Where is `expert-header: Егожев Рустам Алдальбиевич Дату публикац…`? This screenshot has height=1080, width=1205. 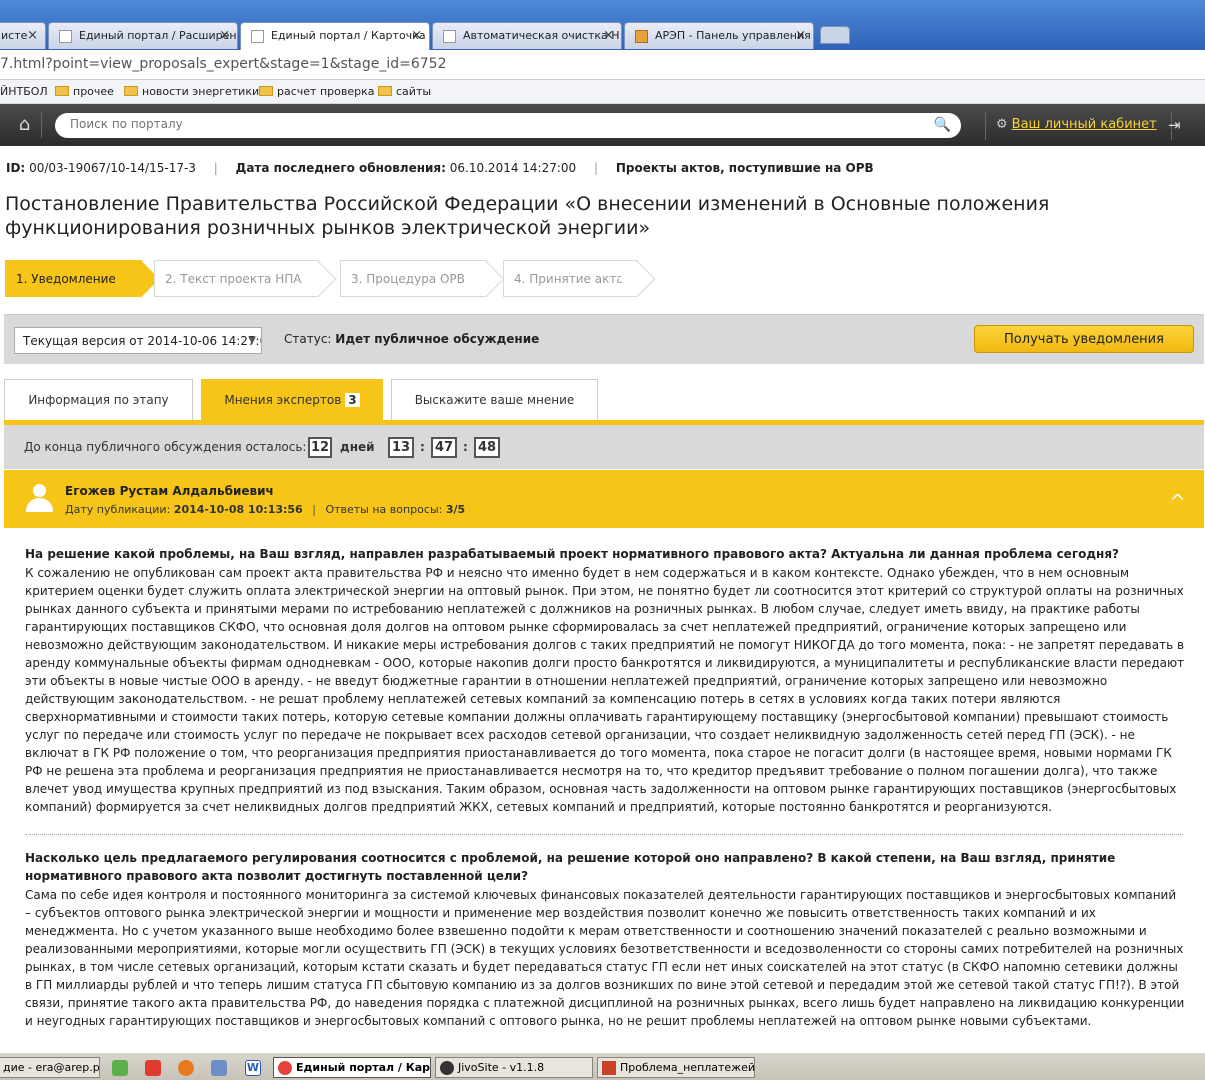
expert-header: Егожев Рустам Алдальбиевич Дату публикац… is located at coordinates (604, 499).